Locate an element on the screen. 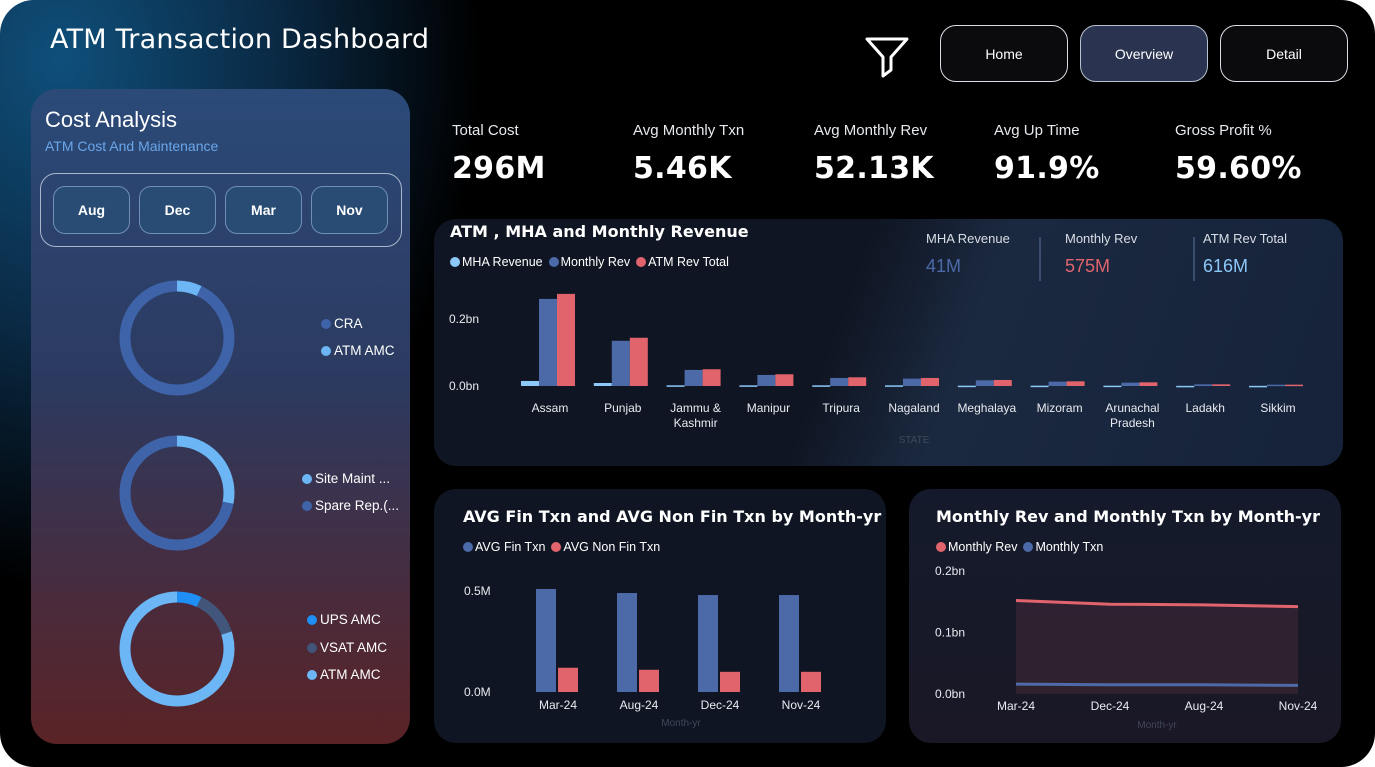 This screenshot has width=1375, height=767. x-axis-title: Month-yr is located at coordinates (1157, 725).